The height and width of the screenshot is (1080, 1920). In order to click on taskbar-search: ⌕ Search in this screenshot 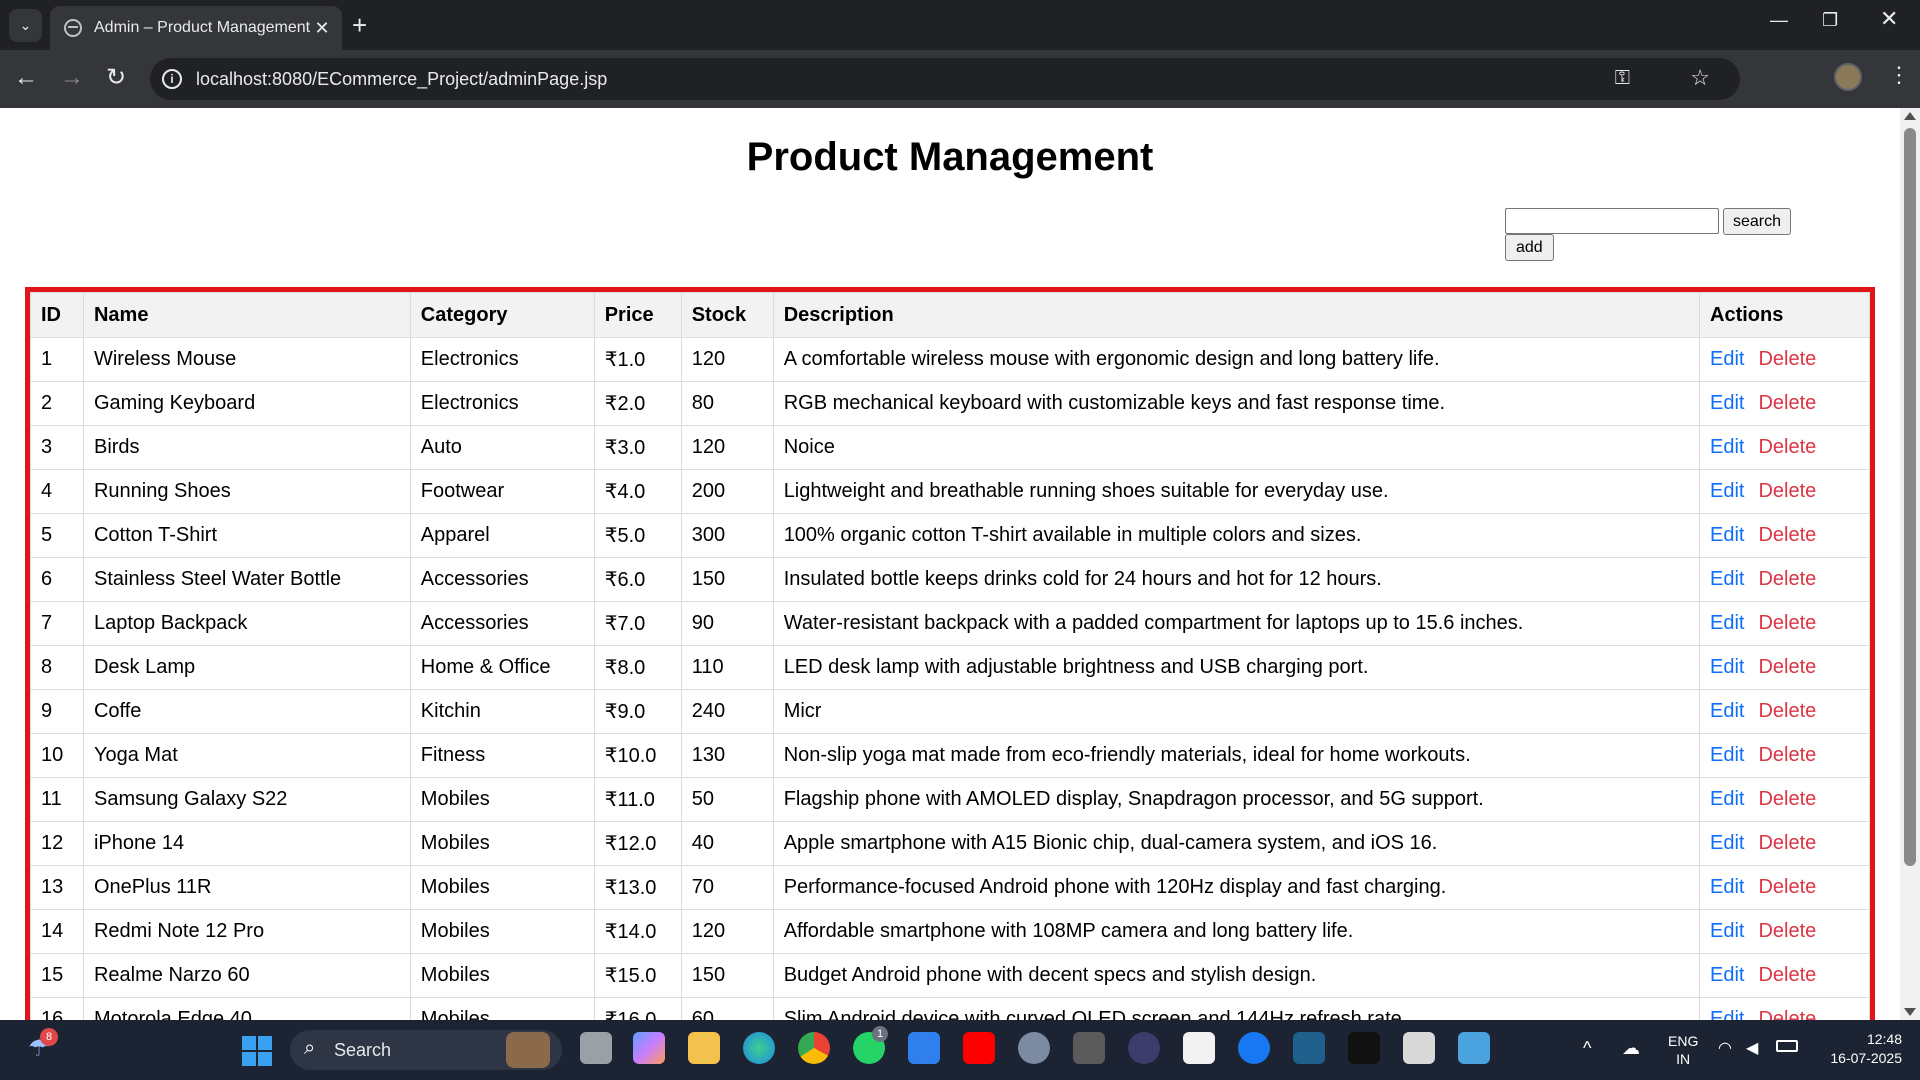, I will do `click(426, 1050)`.